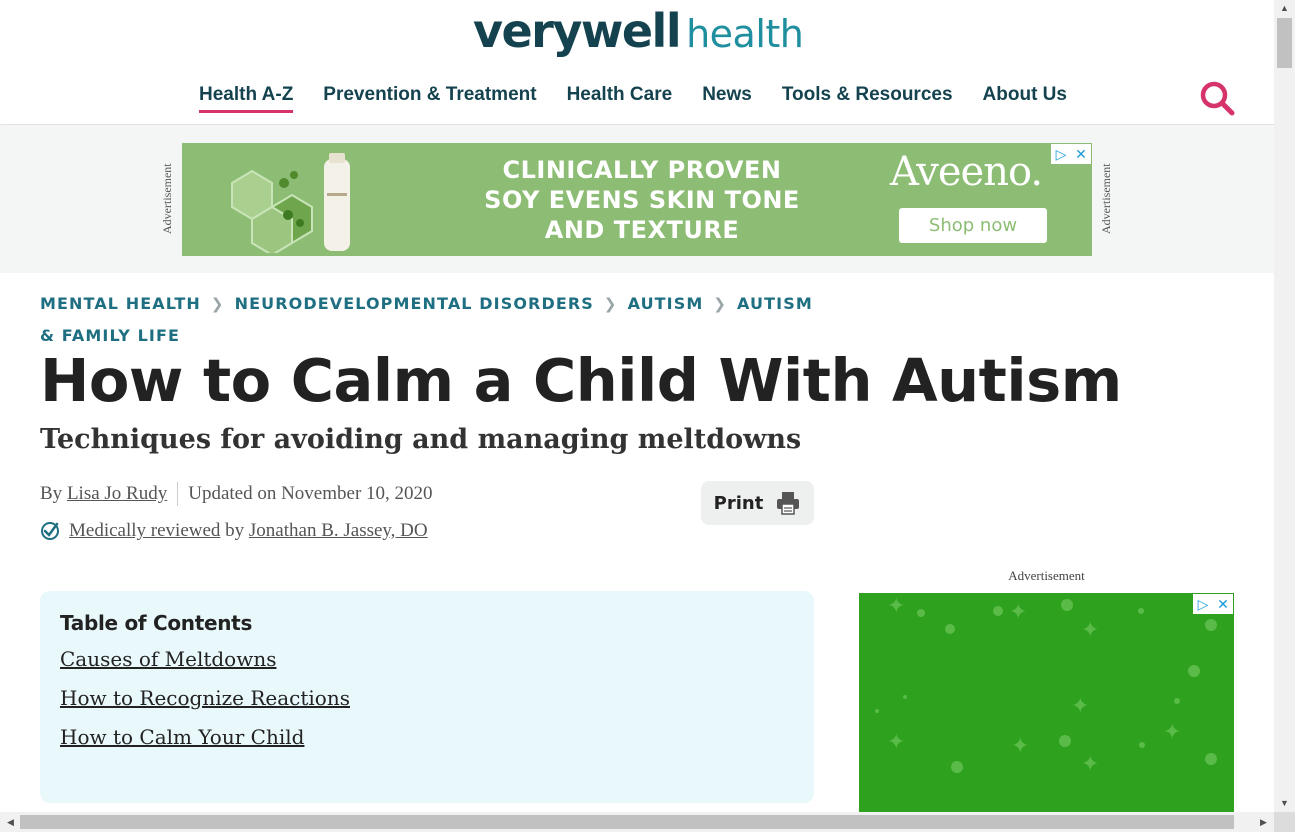 Image resolution: width=1295 pixels, height=832 pixels. I want to click on nav-item-prevention-treatment: Prevention & Treatment, so click(429, 98).